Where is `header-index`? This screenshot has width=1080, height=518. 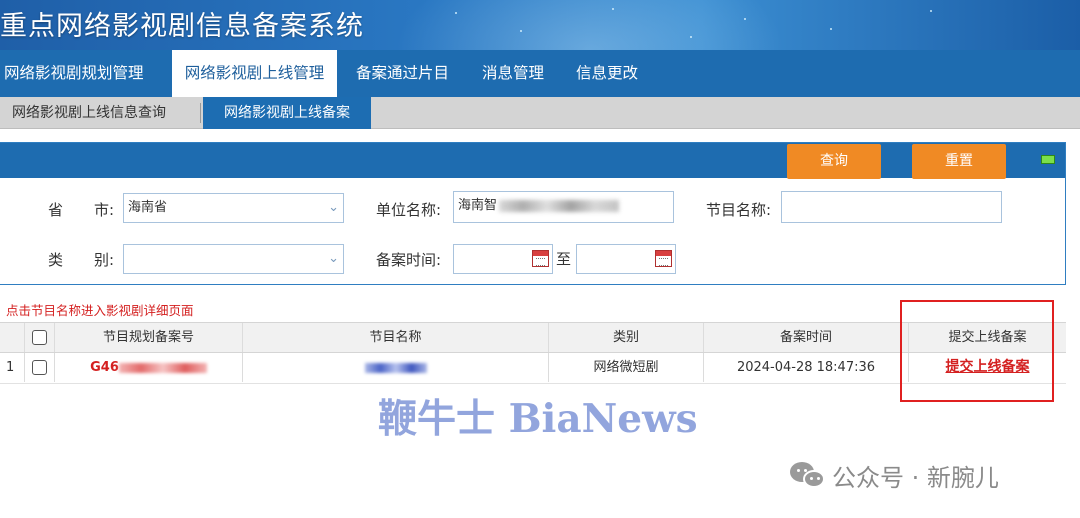
header-index is located at coordinates (12, 337).